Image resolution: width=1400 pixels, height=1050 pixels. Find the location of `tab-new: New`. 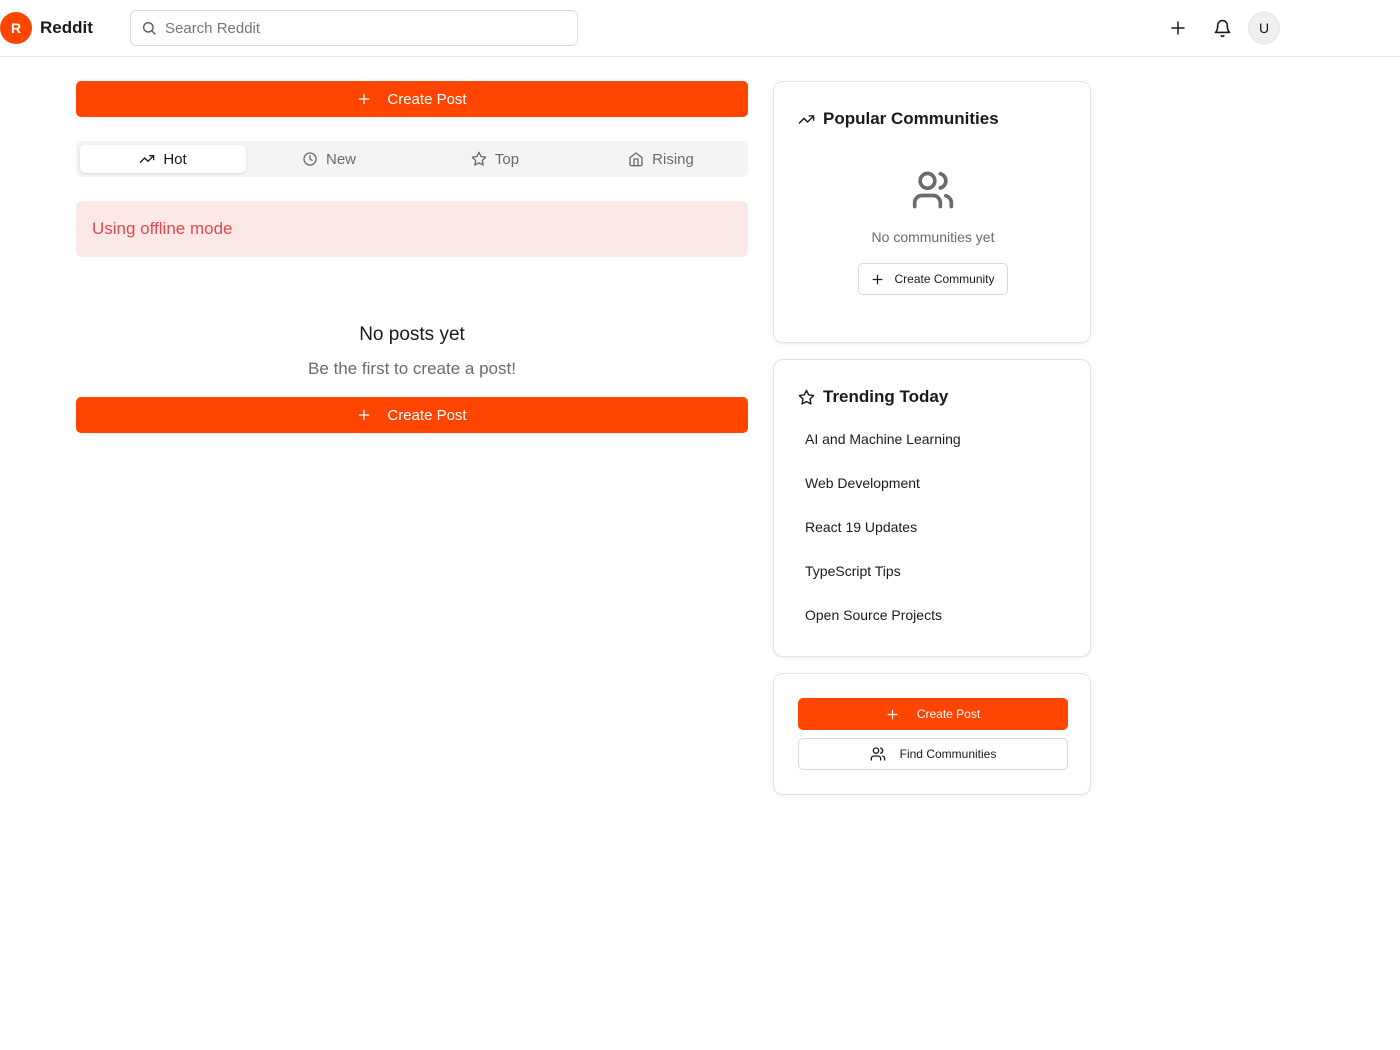

tab-new: New is located at coordinates (329, 159).